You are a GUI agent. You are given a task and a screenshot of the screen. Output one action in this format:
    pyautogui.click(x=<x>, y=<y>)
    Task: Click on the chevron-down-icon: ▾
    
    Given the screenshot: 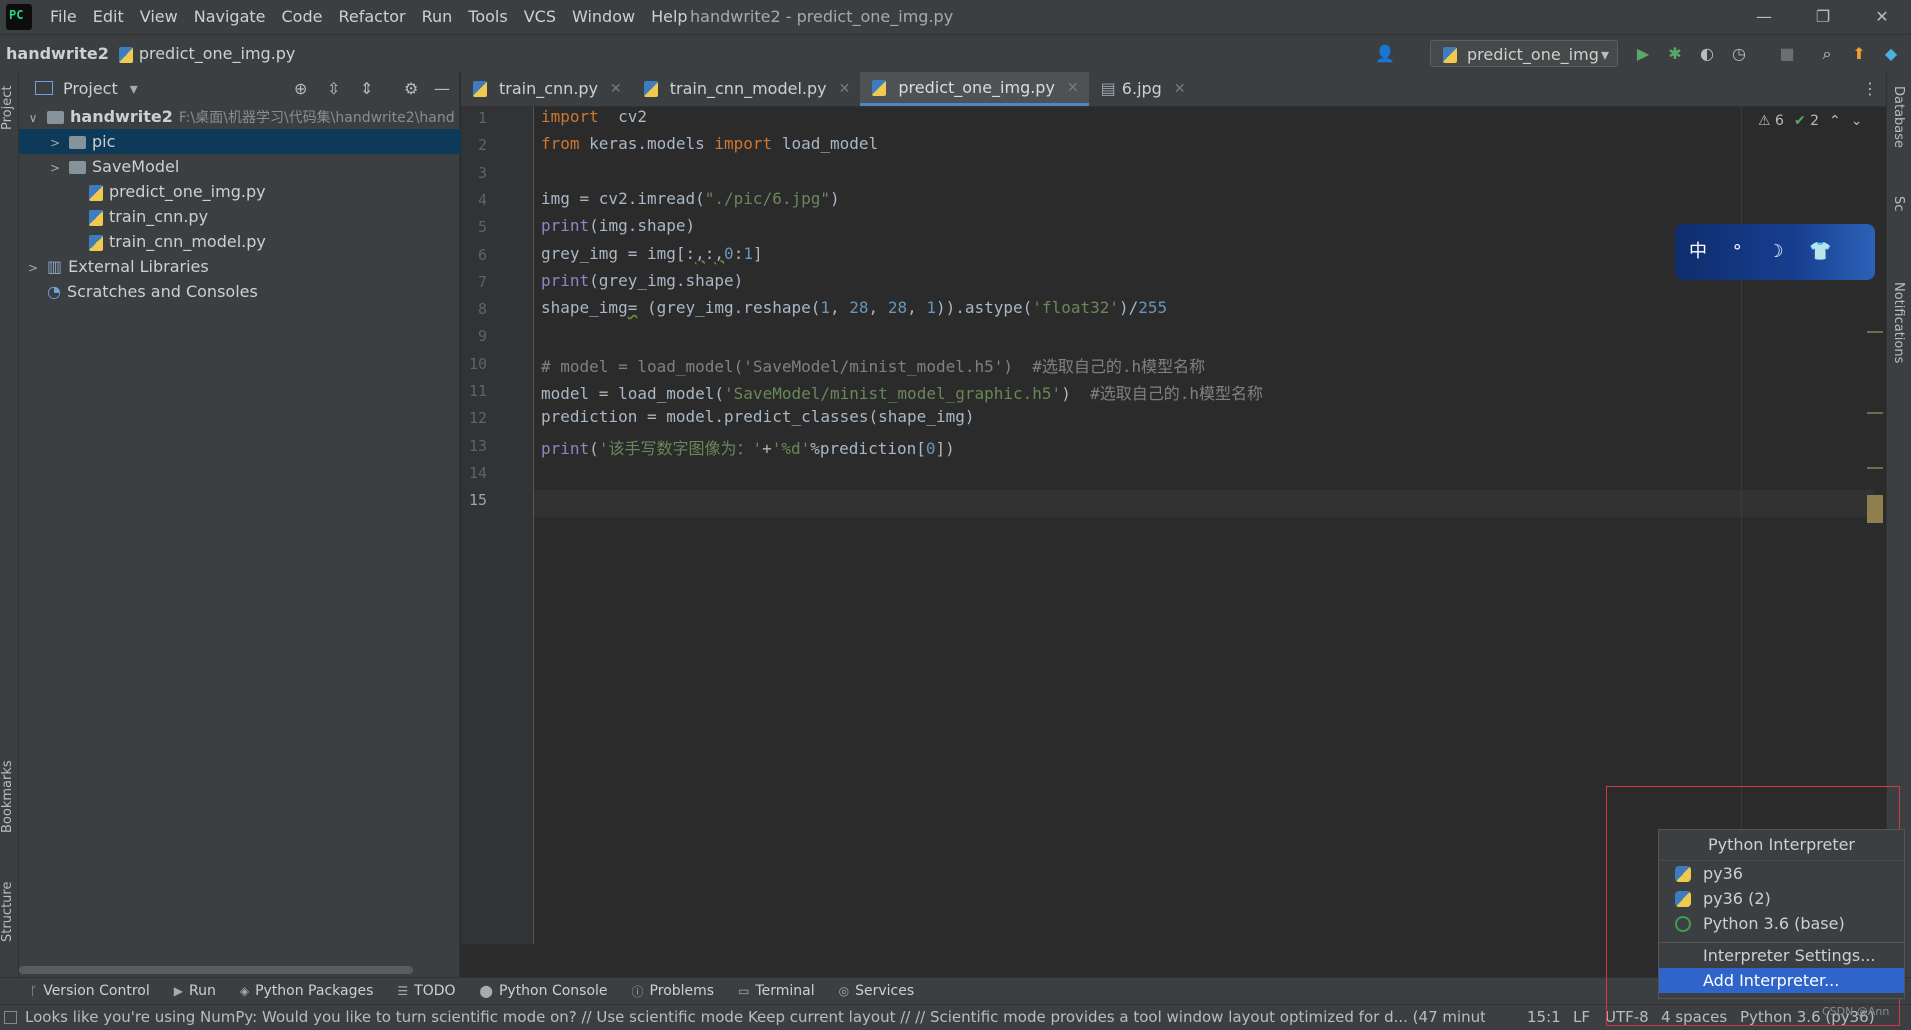 What is the action you would take?
    pyautogui.click(x=134, y=88)
    